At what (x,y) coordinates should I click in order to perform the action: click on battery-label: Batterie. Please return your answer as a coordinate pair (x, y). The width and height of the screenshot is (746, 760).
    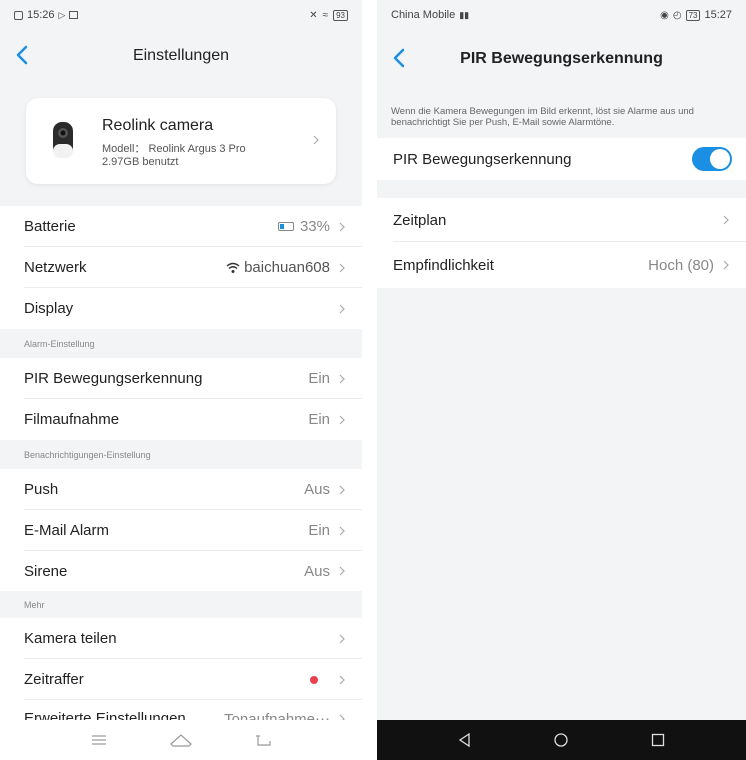
    Looking at the image, I should click on (50, 226).